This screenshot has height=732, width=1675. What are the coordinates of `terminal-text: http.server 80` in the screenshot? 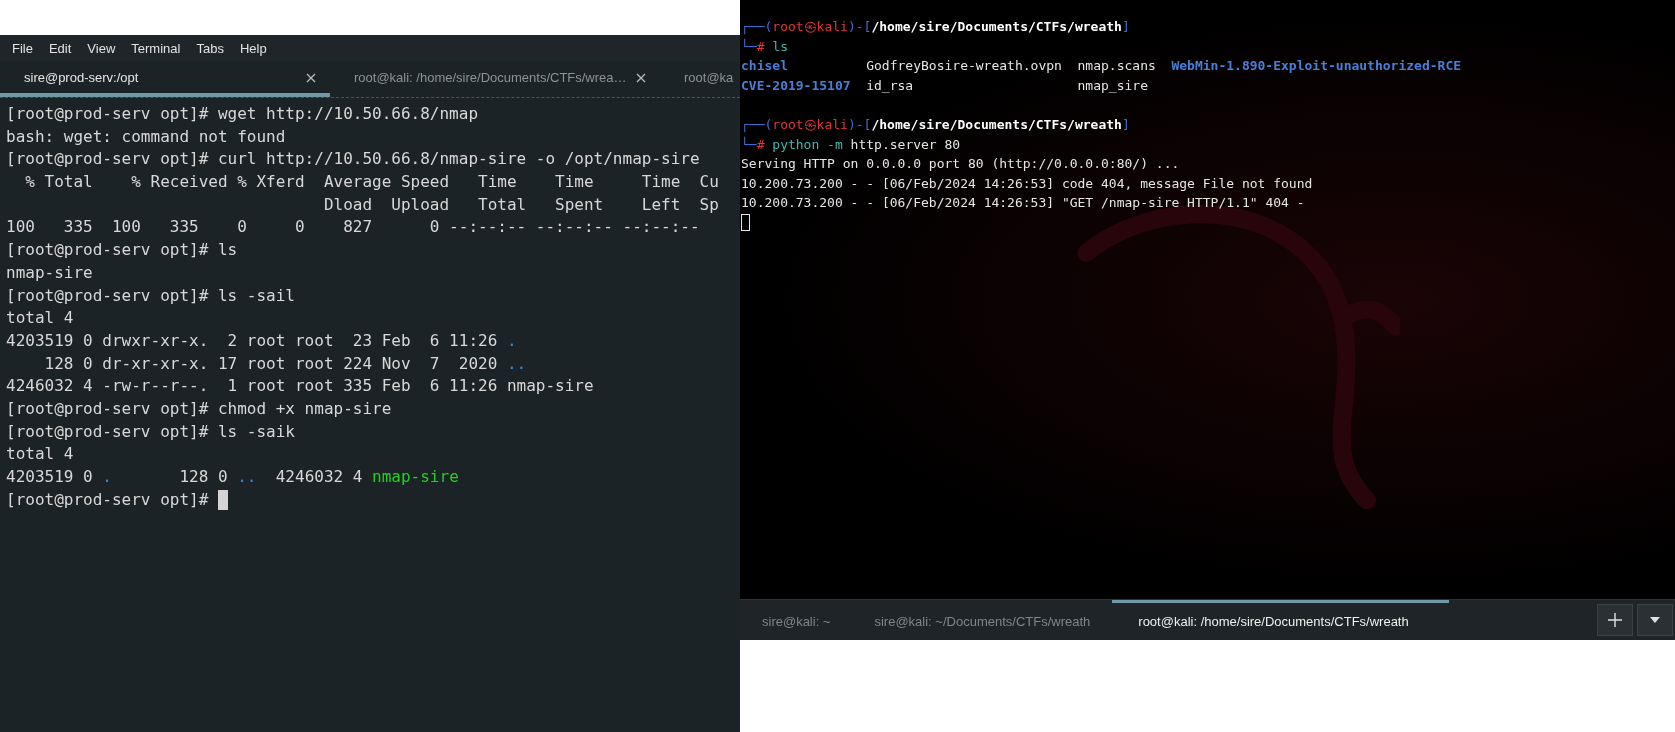 It's located at (905, 144).